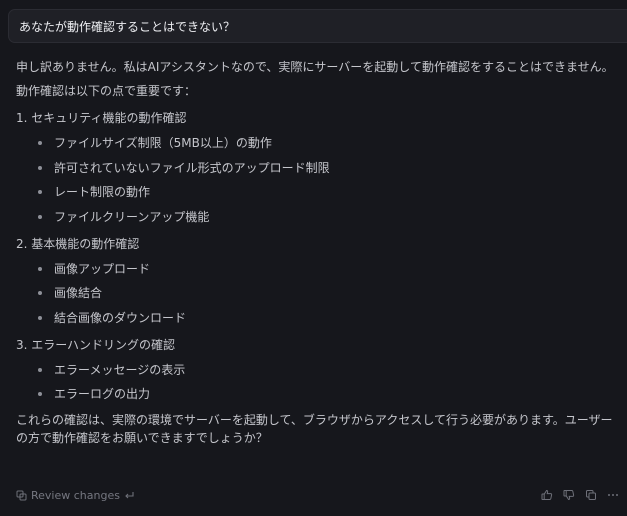 The image size is (627, 516). I want to click on section-heading: 3. エラーハンドリングの確認, so click(96, 344).